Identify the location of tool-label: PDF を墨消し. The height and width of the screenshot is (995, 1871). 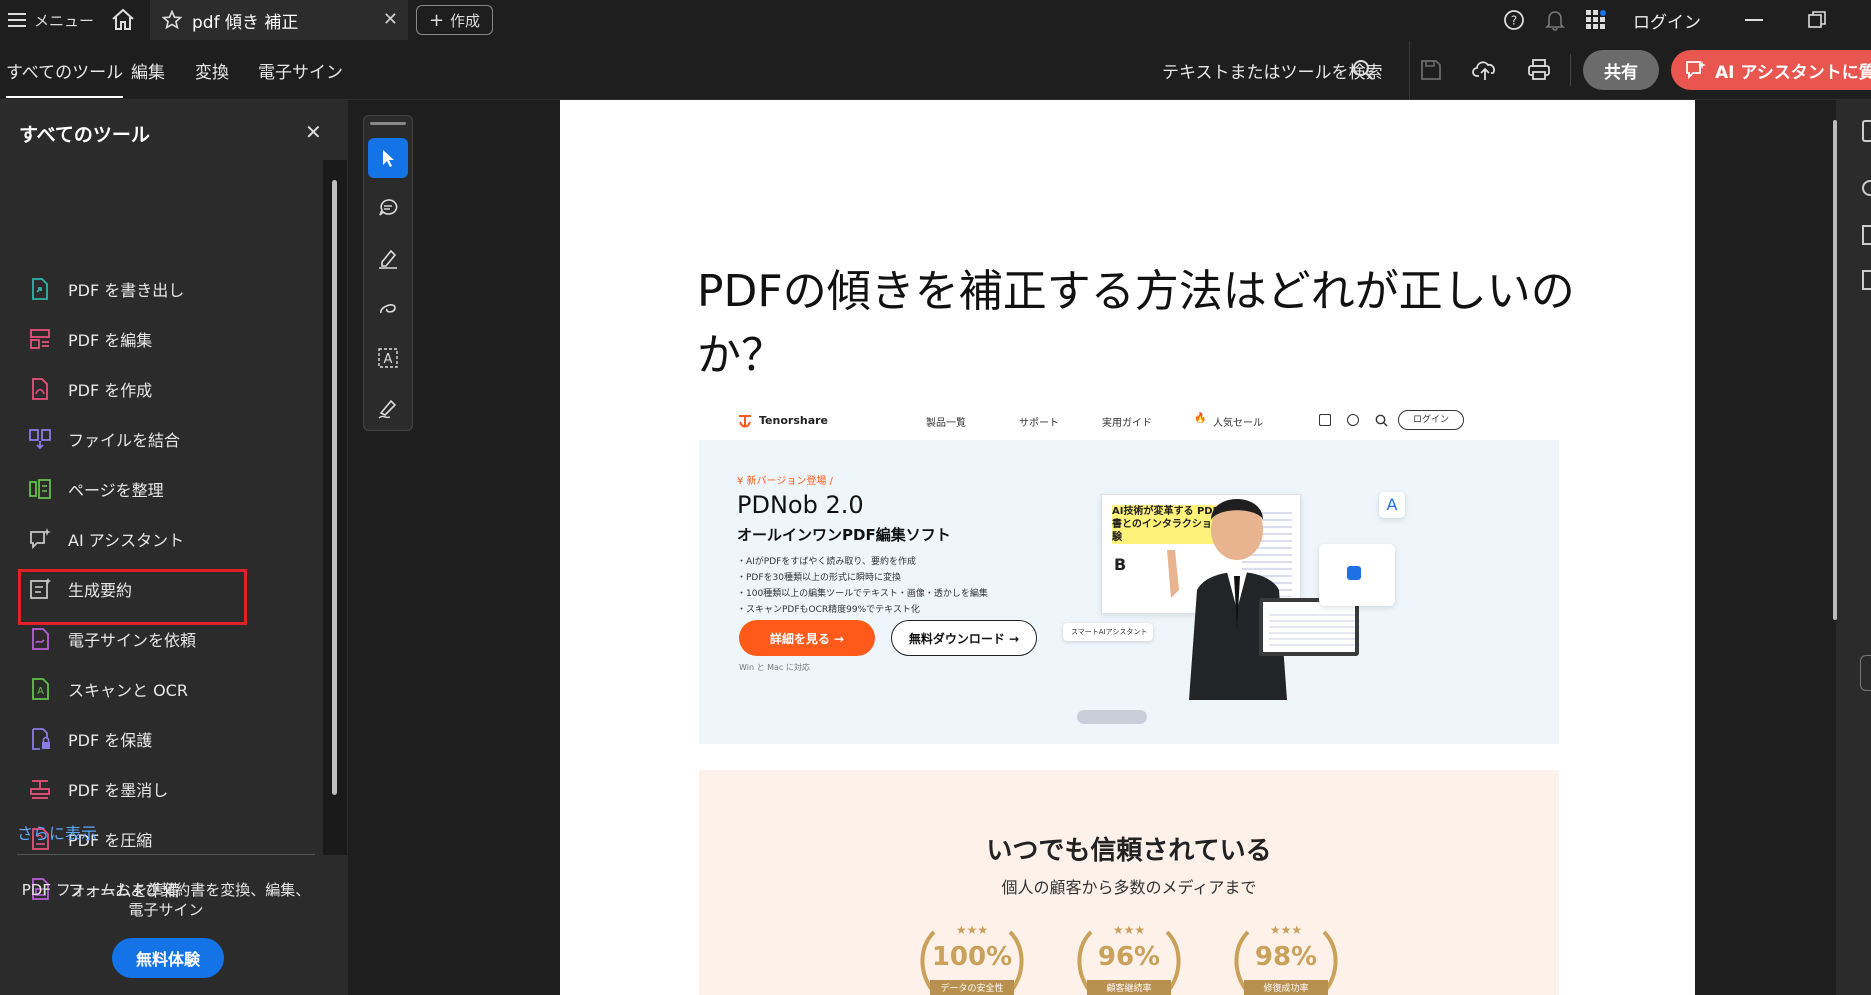
(118, 790).